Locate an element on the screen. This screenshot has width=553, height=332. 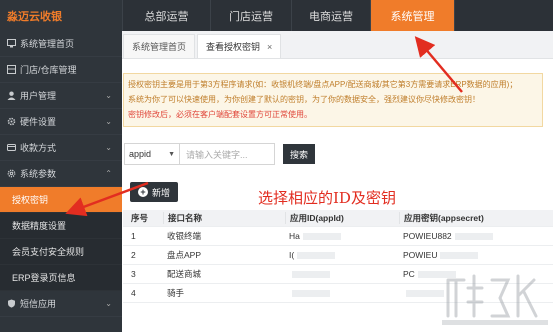
annotation-text: 选择相应的ID及密钥 is located at coordinates (327, 198).